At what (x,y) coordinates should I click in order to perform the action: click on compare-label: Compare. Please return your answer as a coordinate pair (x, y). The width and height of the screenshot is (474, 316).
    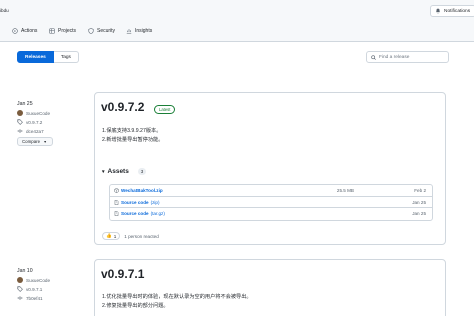
    Looking at the image, I should click on (31, 141).